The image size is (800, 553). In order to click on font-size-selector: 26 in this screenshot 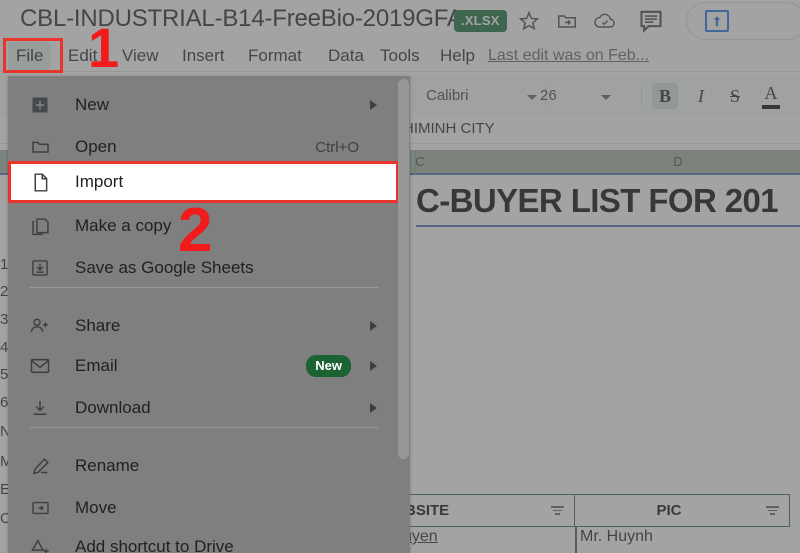, I will do `click(548, 95)`.